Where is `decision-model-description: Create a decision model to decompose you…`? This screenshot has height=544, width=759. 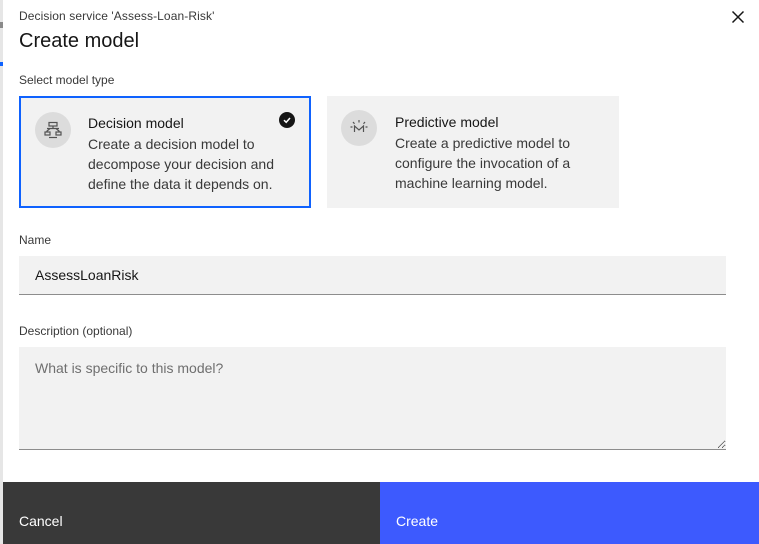 decision-model-description: Create a decision model to decompose you… is located at coordinates (181, 164).